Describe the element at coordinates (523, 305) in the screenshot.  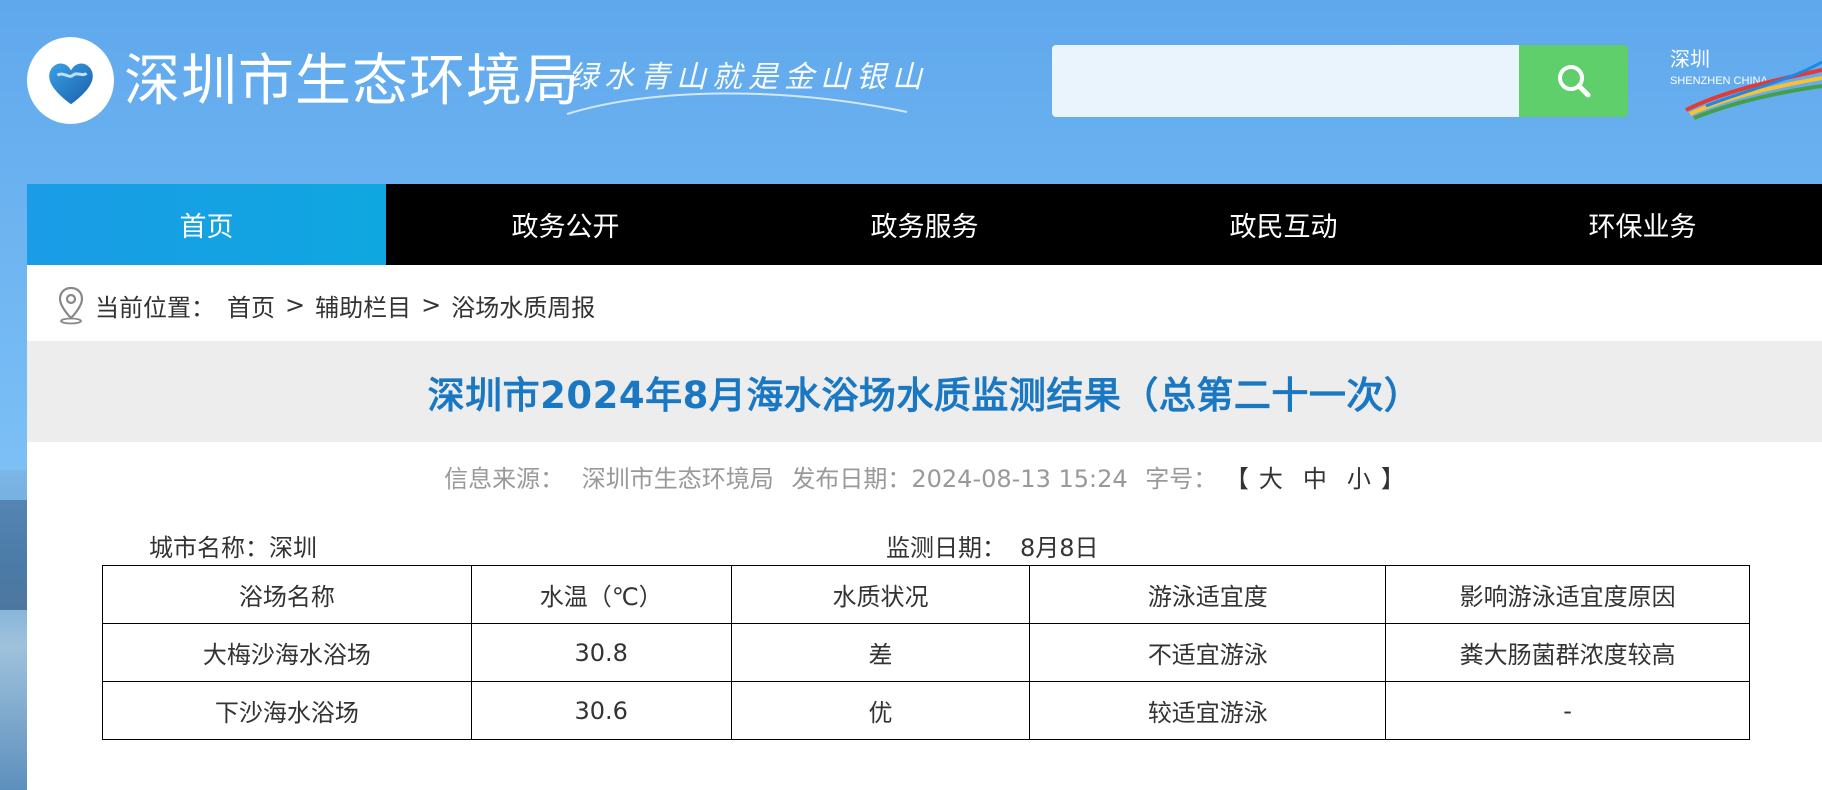
I see `breadcrumb-item-current: 浴场水质周报` at that location.